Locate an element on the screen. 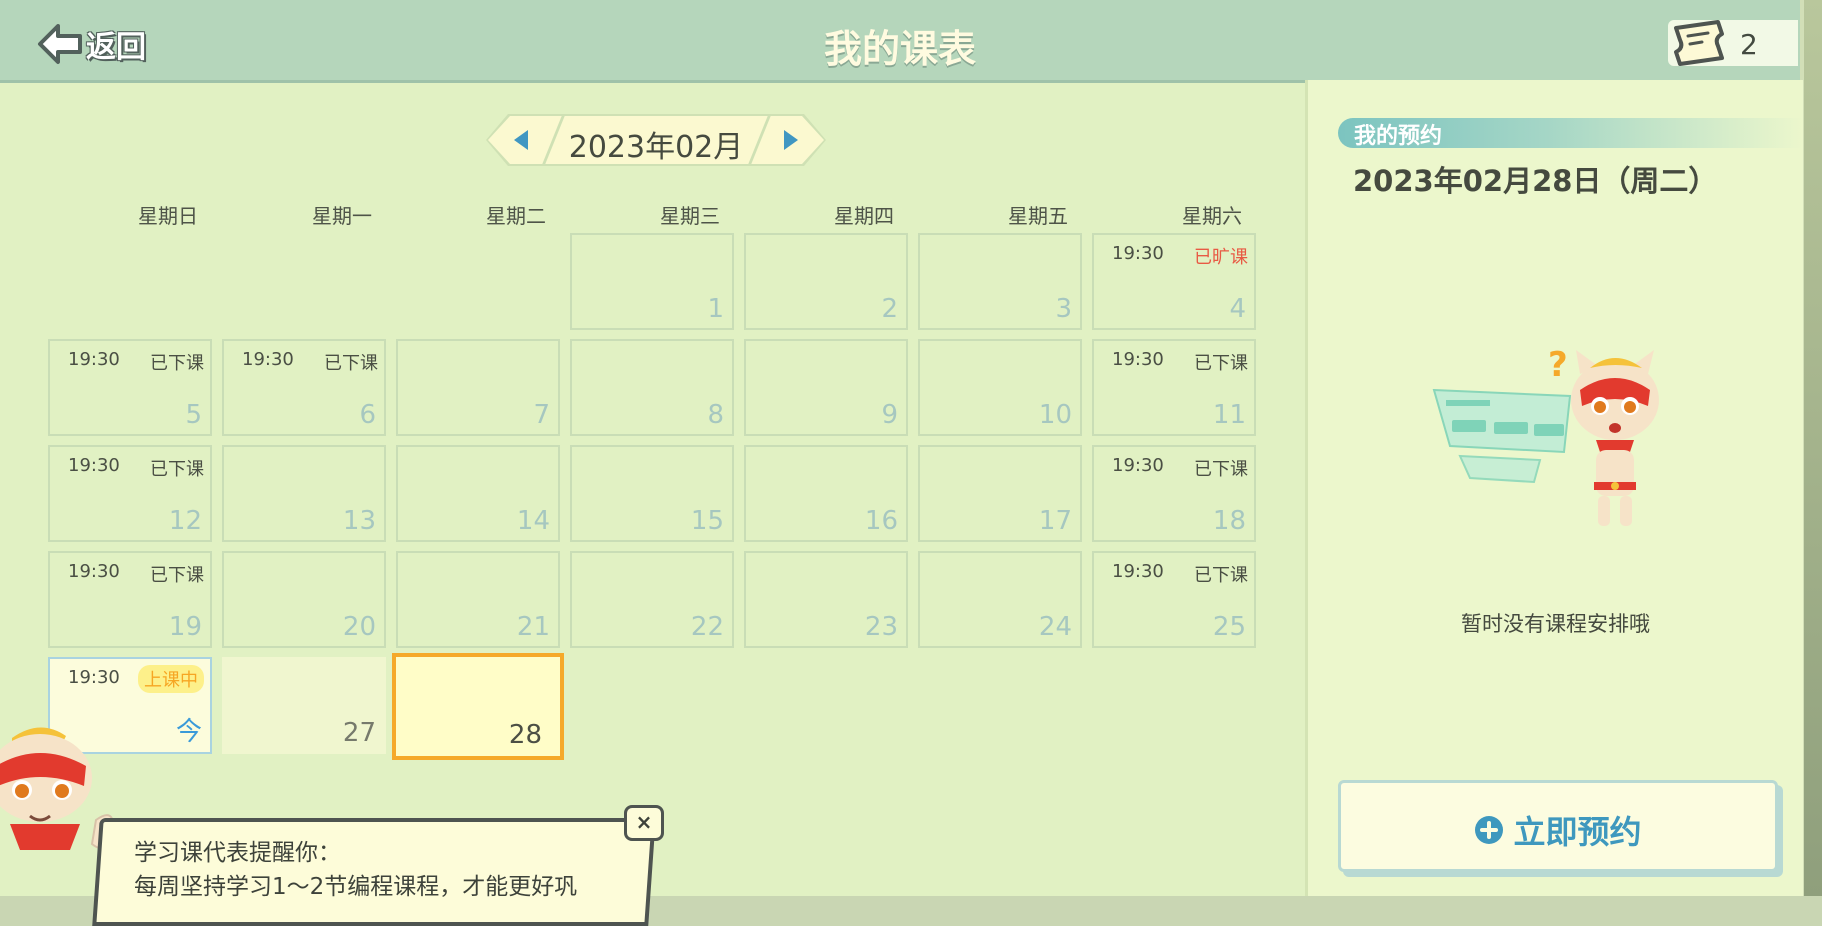 This screenshot has height=926, width=1822. weekday-label: 星期四 is located at coordinates (864, 216).